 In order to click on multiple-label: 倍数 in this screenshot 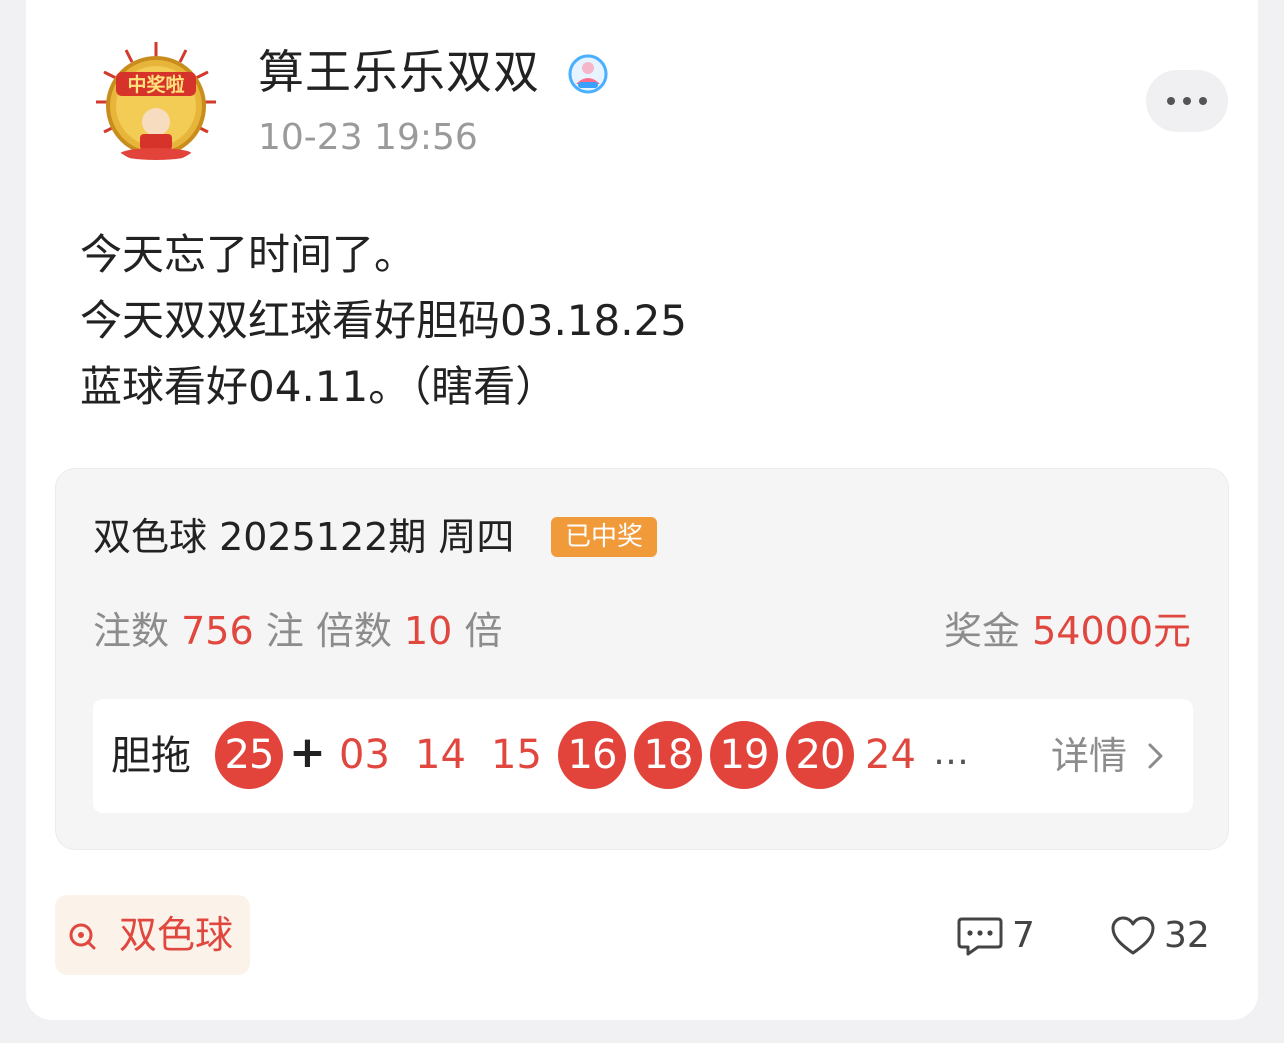, I will do `click(353, 631)`.